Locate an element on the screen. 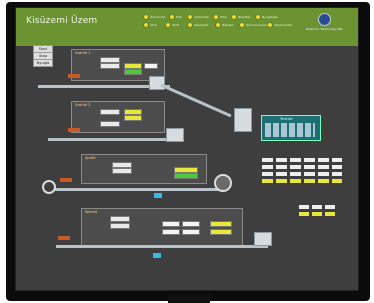  status-item: Stop is located at coordinates (150, 24).